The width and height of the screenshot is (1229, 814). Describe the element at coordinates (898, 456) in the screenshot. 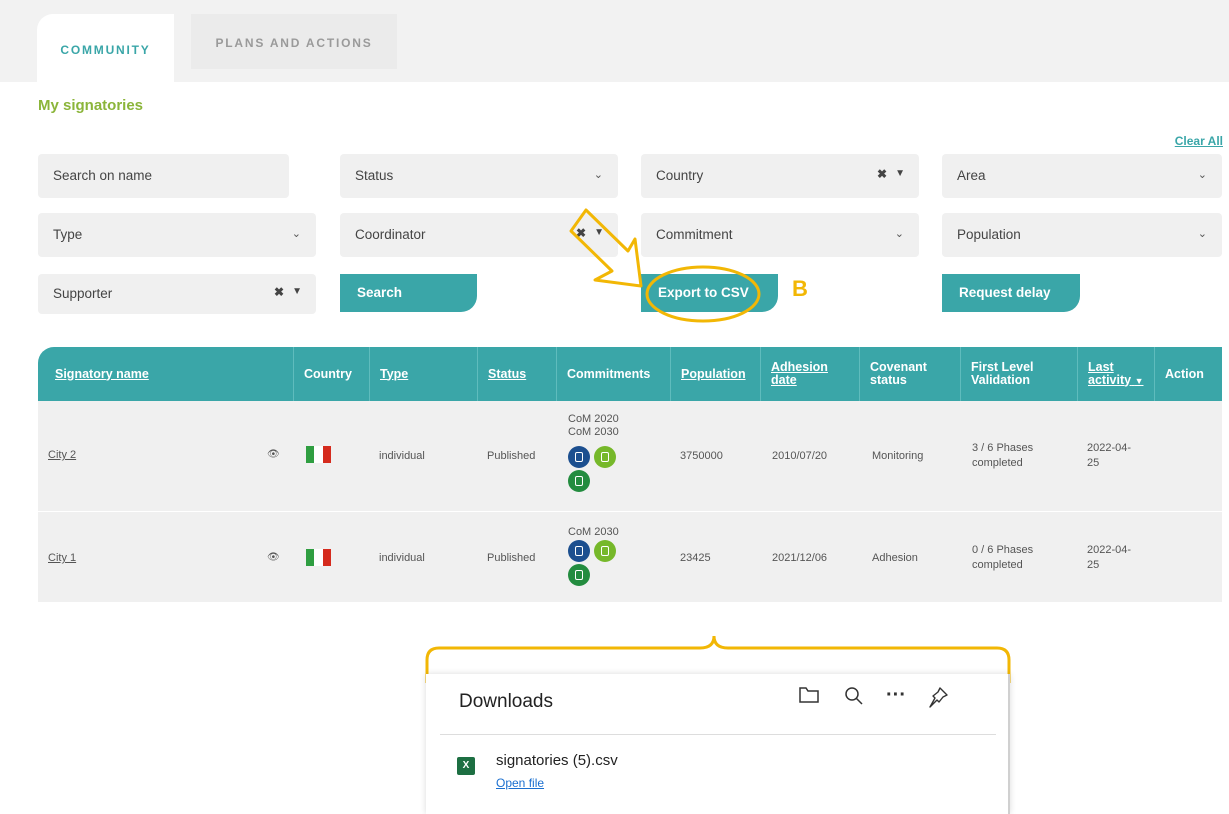

I see `covenant-status-value: Monitoring` at that location.